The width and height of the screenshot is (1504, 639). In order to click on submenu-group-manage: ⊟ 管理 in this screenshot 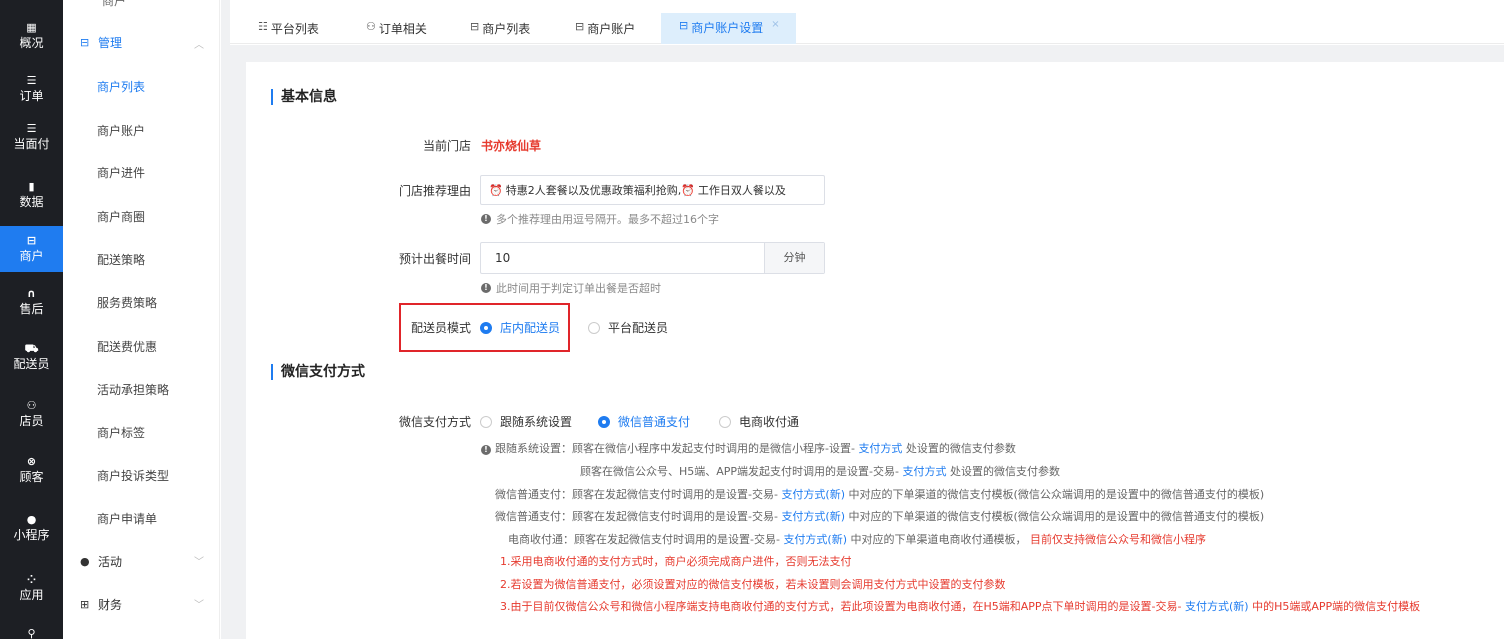, I will do `click(101, 42)`.